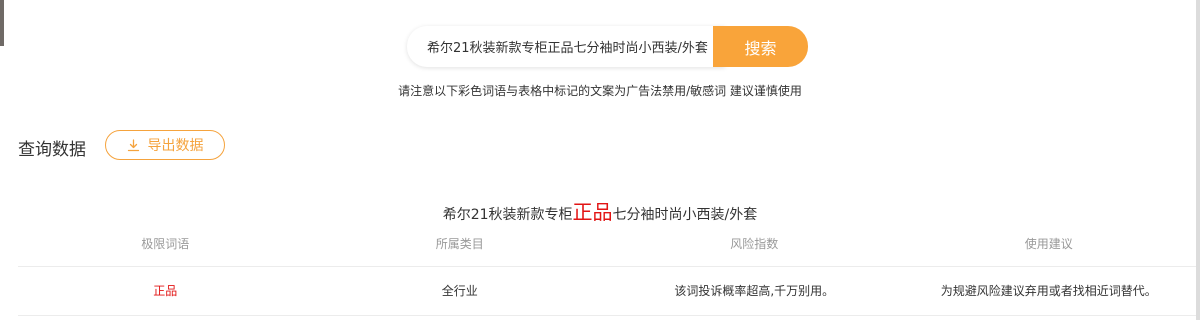 Image resolution: width=1200 pixels, height=320 pixels. Describe the element at coordinates (165, 291) in the screenshot. I see `cell-limit-word: 正品` at that location.